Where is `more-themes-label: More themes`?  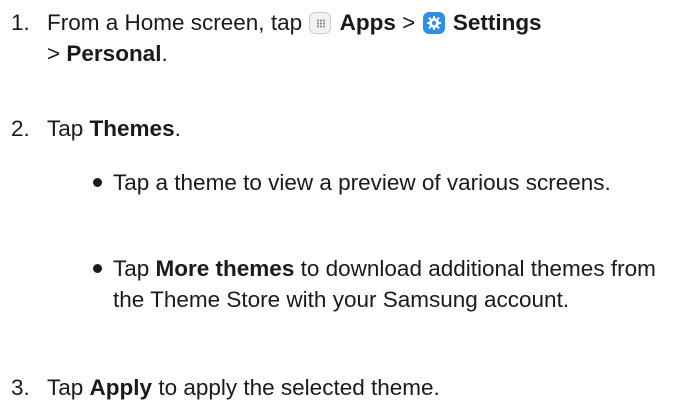 more-themes-label: More themes is located at coordinates (225, 268).